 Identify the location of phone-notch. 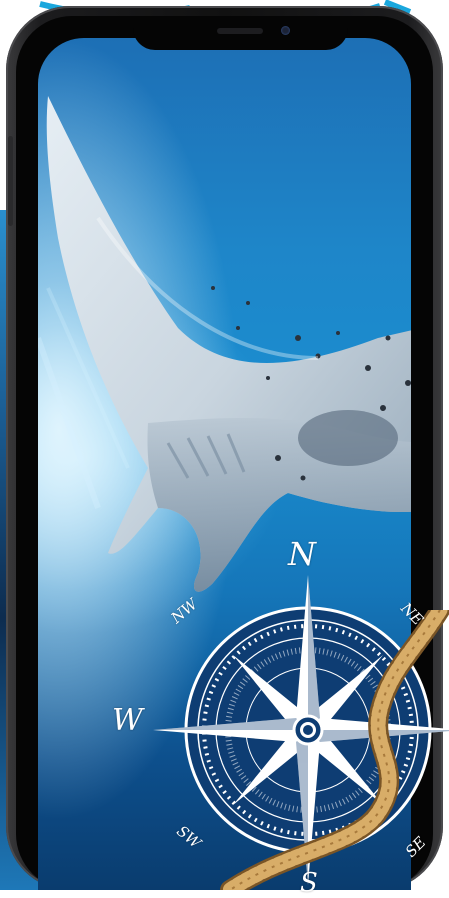
(240, 33).